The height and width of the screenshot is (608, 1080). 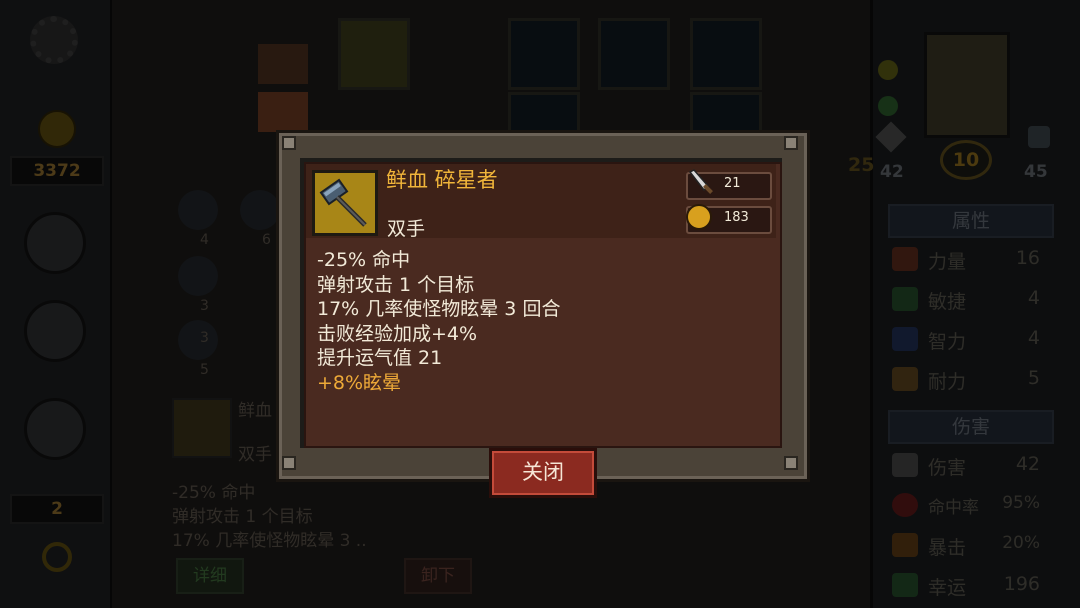 What do you see at coordinates (406, 229) in the screenshot?
I see `item-hand-type: 双手` at bounding box center [406, 229].